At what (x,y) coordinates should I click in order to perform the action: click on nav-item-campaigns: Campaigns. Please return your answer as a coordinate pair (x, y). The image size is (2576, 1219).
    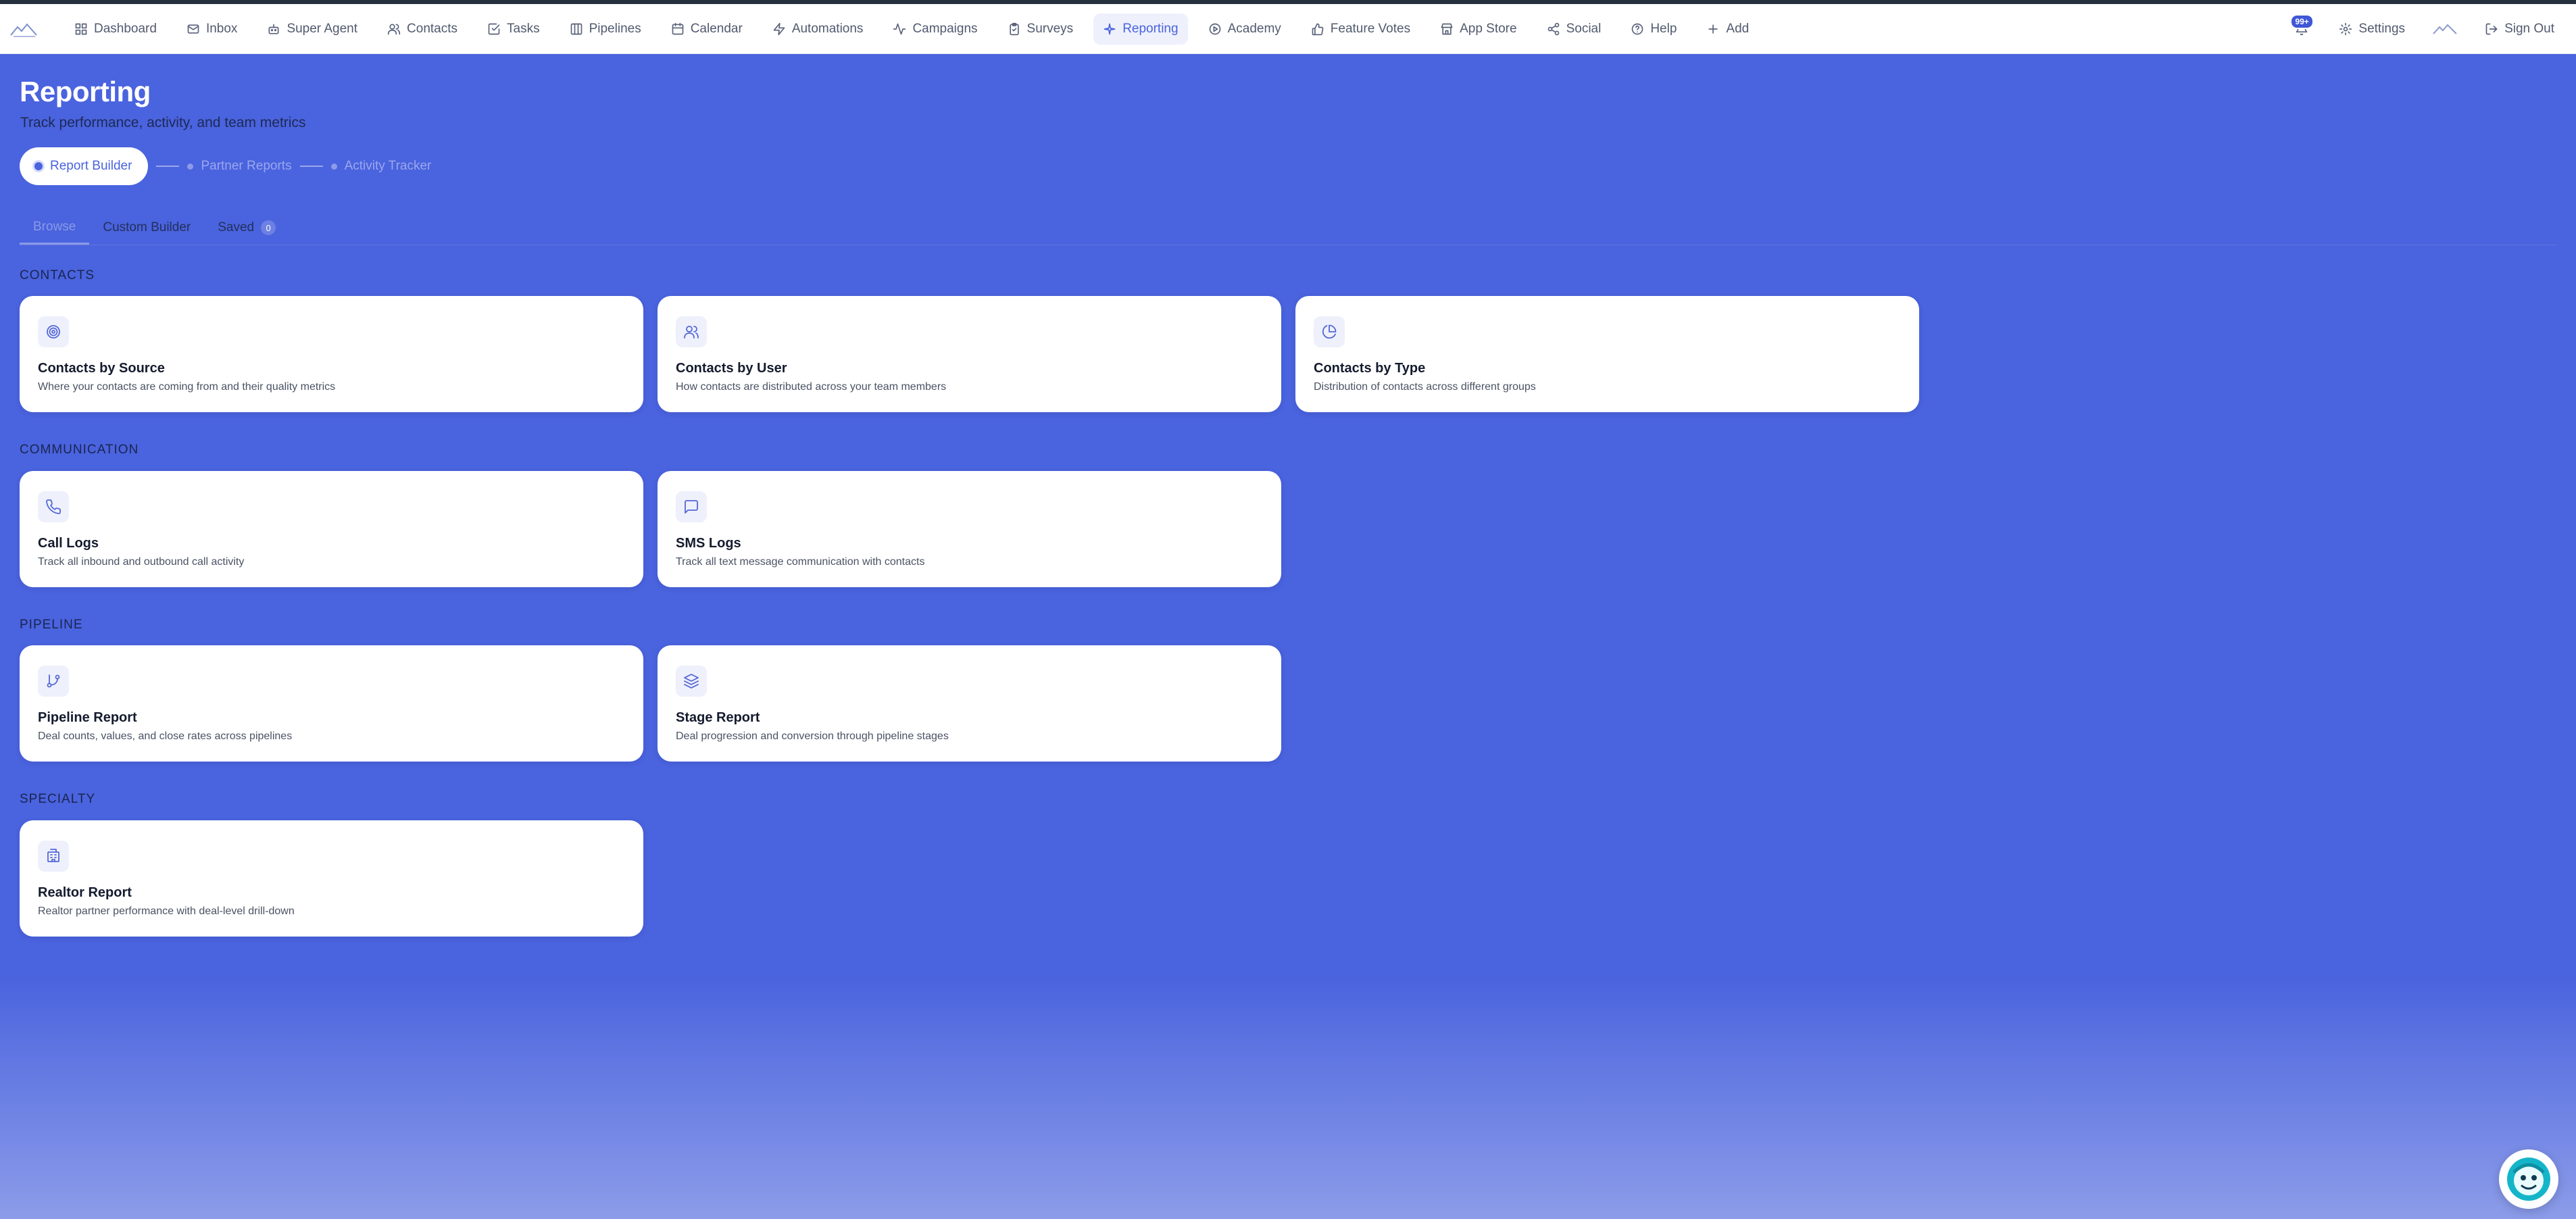
    Looking at the image, I should click on (935, 30).